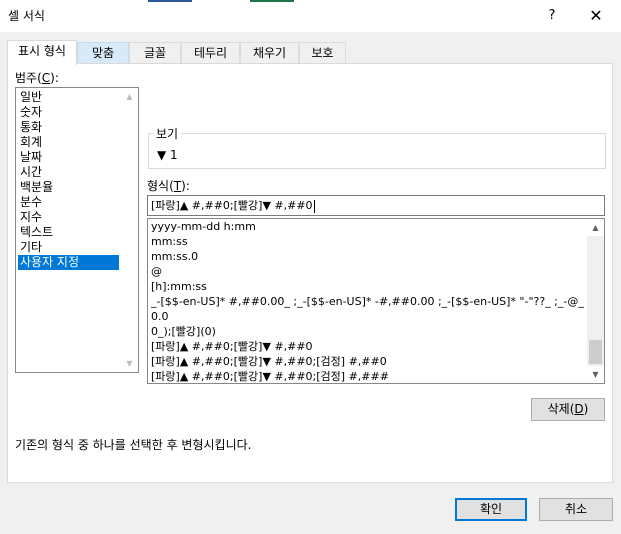  What do you see at coordinates (103, 52) in the screenshot?
I see `tab-alignment: 맞춤` at bounding box center [103, 52].